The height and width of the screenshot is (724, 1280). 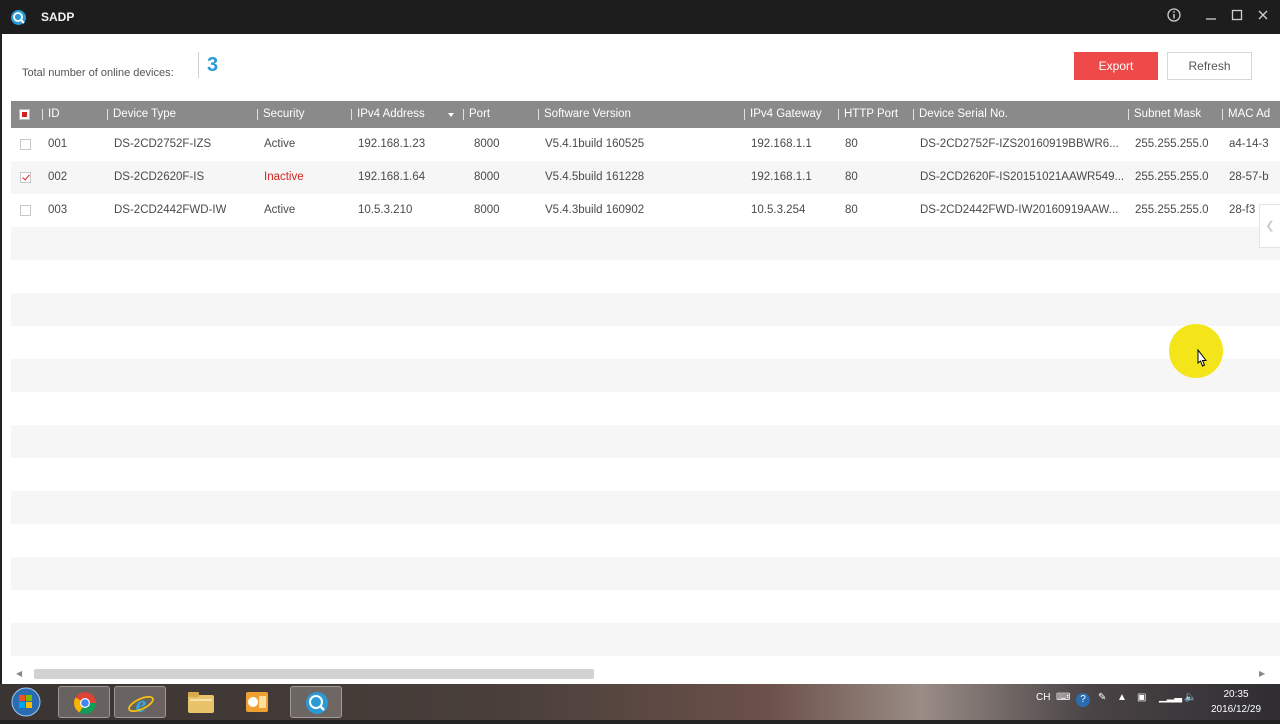 What do you see at coordinates (1164, 114) in the screenshot?
I see `column-header-subnet-mask: Subnet Mask` at bounding box center [1164, 114].